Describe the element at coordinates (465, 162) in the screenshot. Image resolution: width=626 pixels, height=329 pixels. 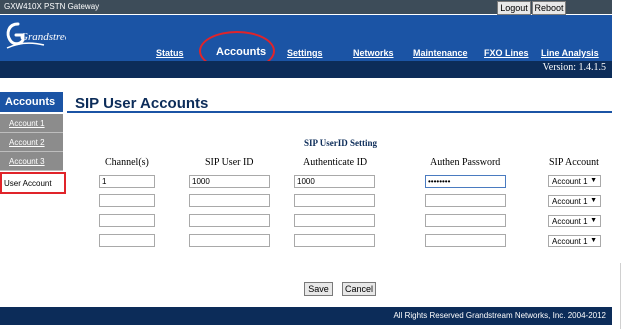
I see `column-header-authen-password: Authen Password` at that location.